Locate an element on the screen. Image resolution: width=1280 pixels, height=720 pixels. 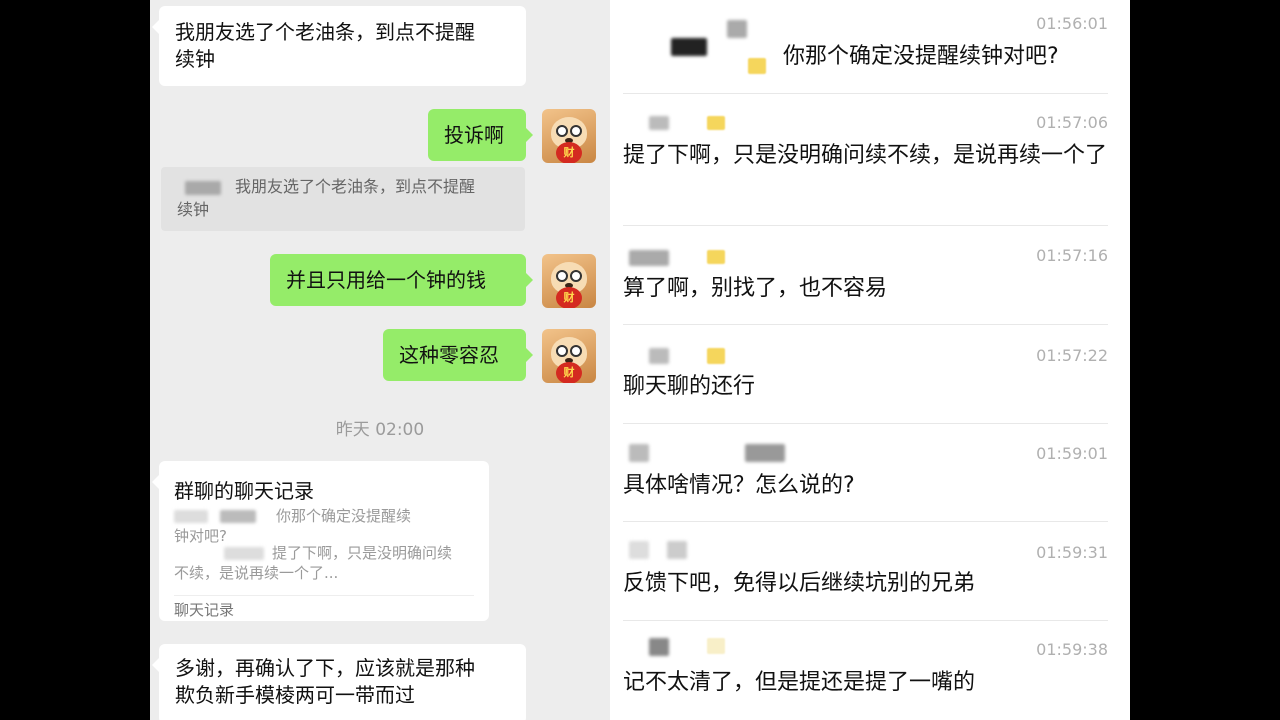
record-time: 01:57:06 is located at coordinates (1072, 122).